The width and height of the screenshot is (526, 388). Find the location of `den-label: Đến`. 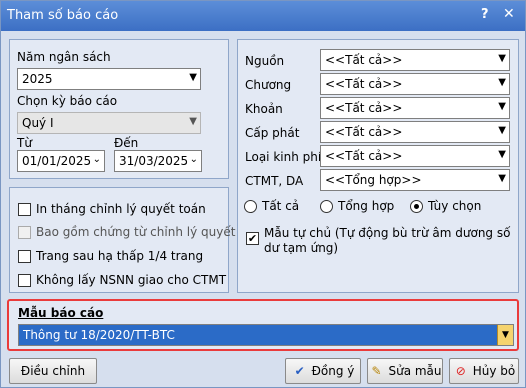

den-label: Đến is located at coordinates (126, 143).